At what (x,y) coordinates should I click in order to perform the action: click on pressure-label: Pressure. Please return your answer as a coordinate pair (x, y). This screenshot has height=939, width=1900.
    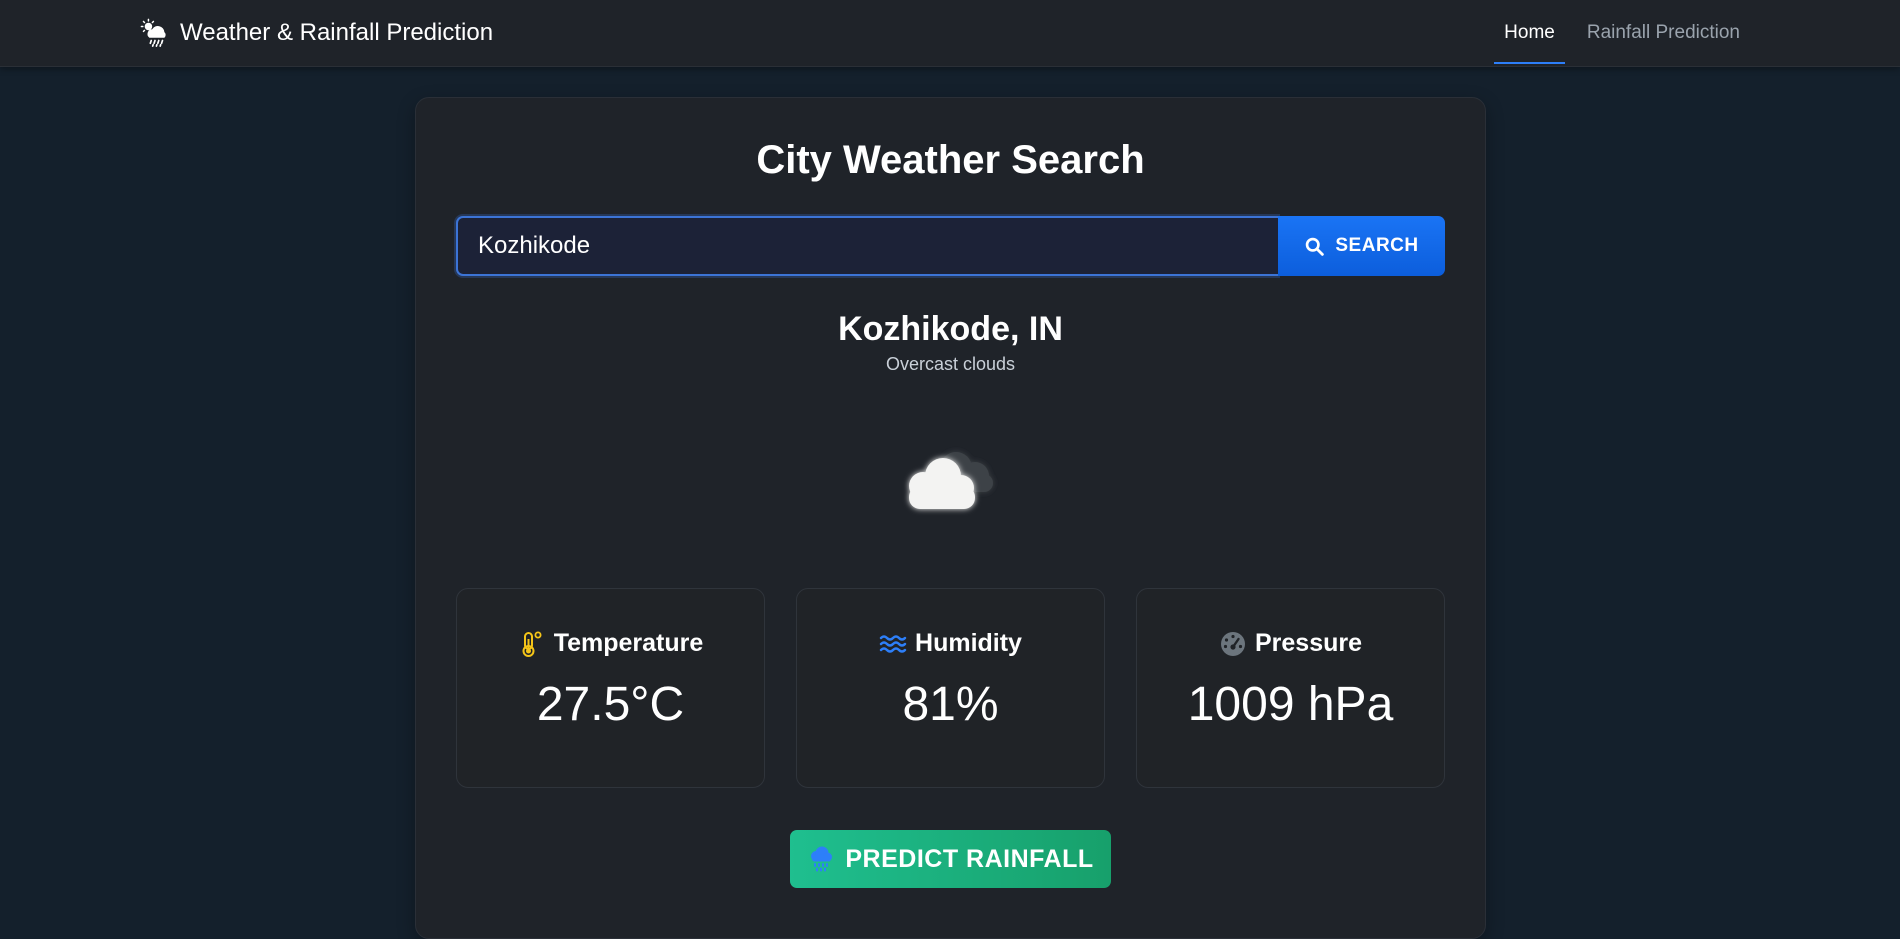
    Looking at the image, I should click on (1308, 643).